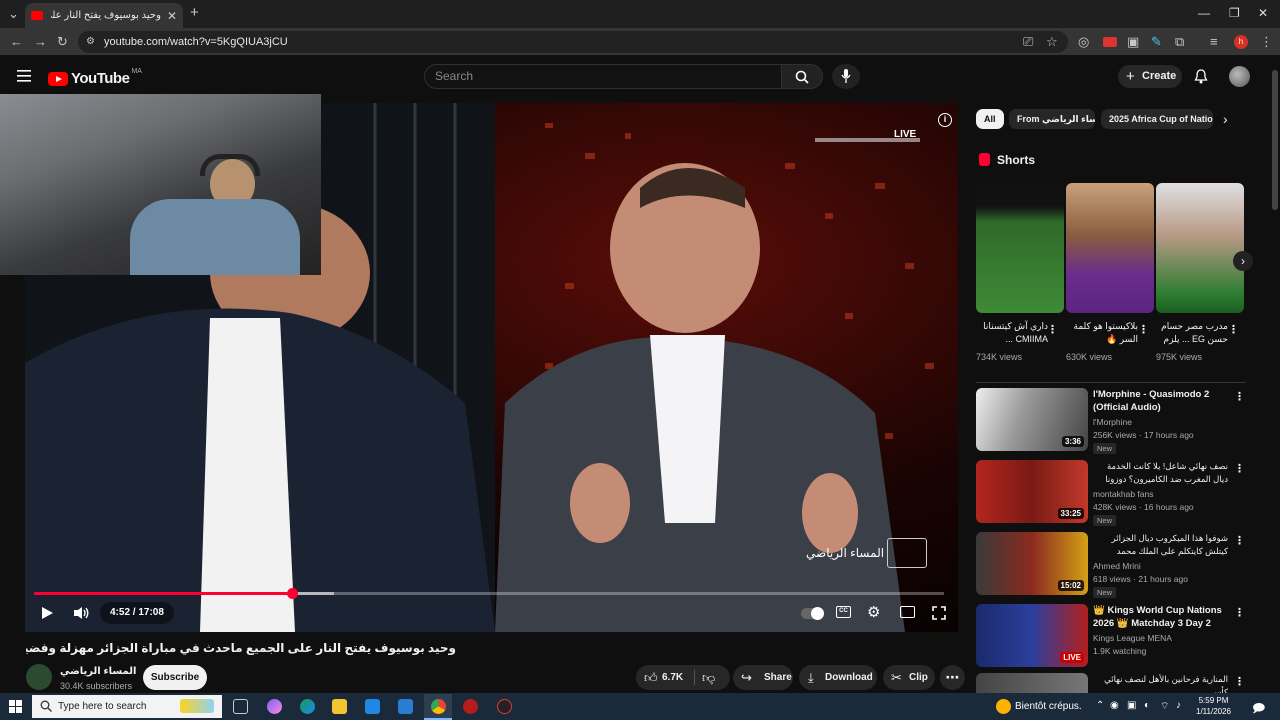 The height and width of the screenshot is (720, 1280). Describe the element at coordinates (1234, 13) in the screenshot. I see `restore-icon: ❐` at that location.